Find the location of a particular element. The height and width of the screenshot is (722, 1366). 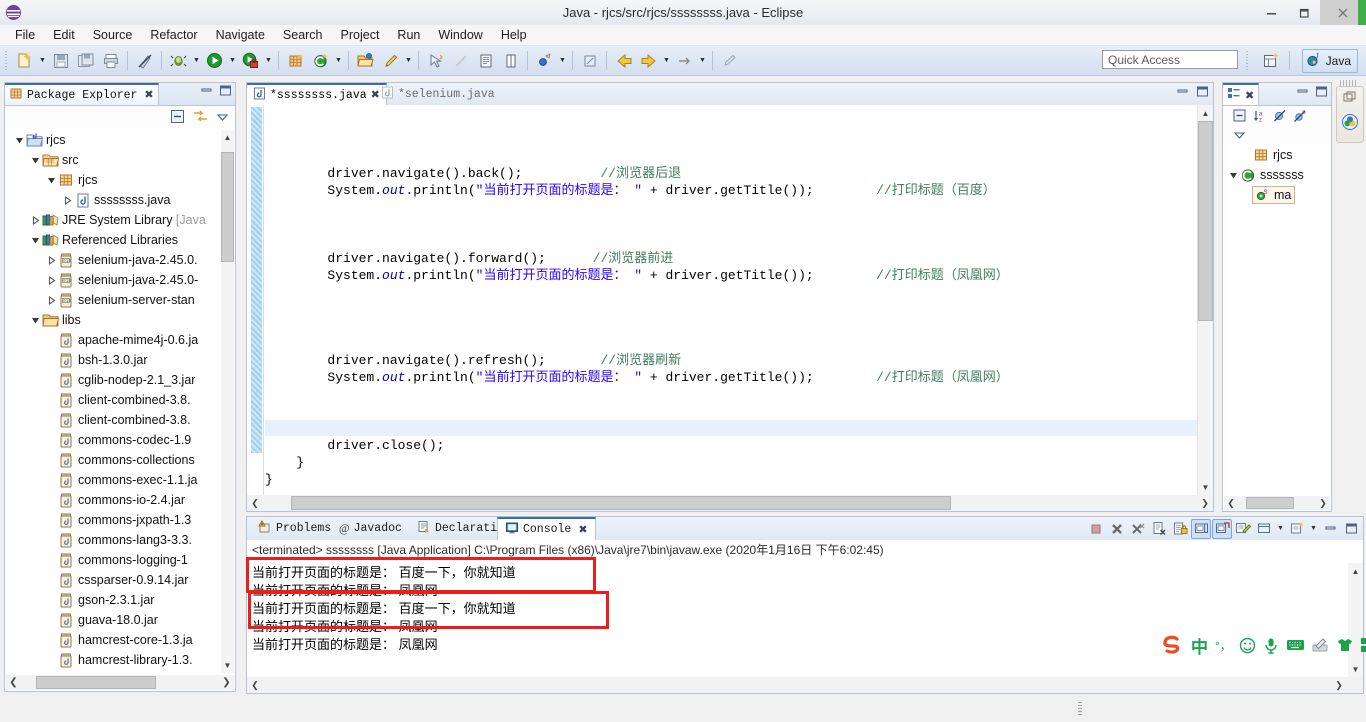

editor-horizontal-scrollbar: ❮ ❯ is located at coordinates (730, 503).